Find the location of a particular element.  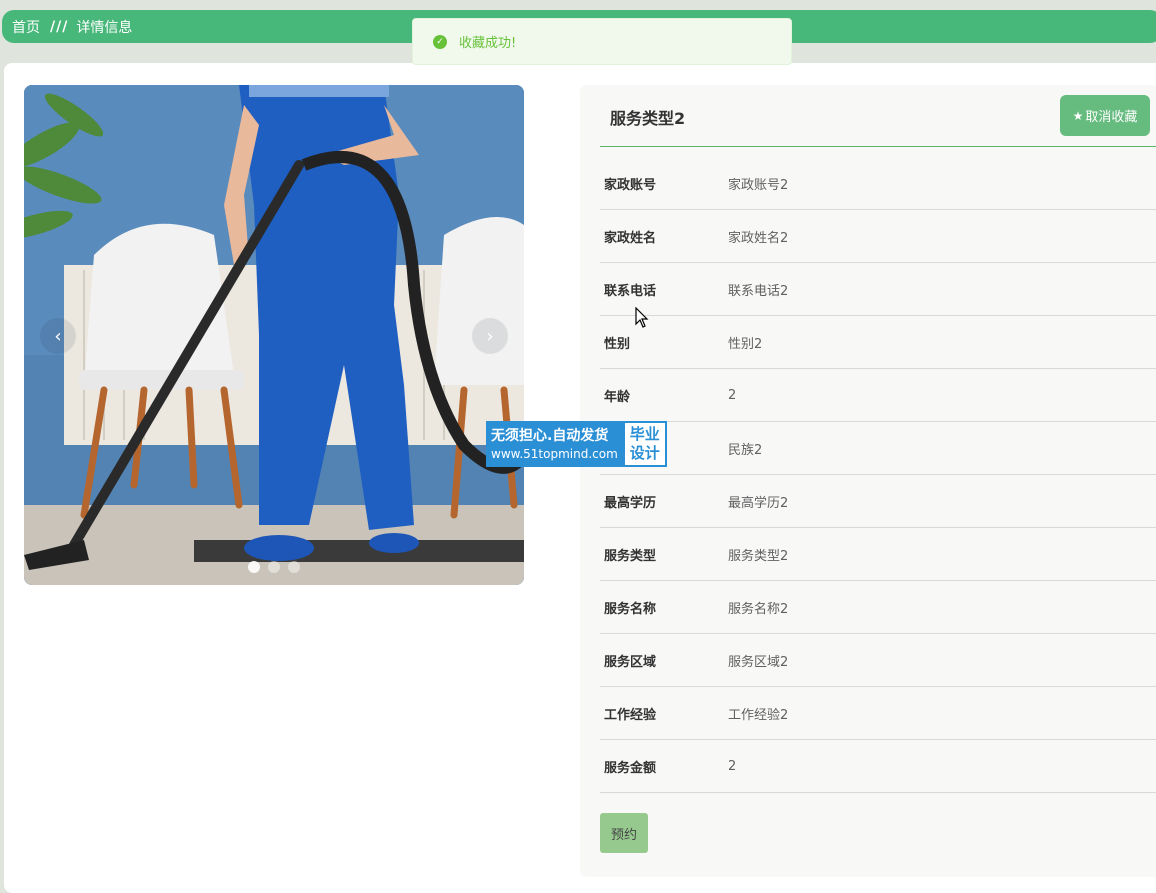

field-value: 家政账号2 is located at coordinates (758, 185).